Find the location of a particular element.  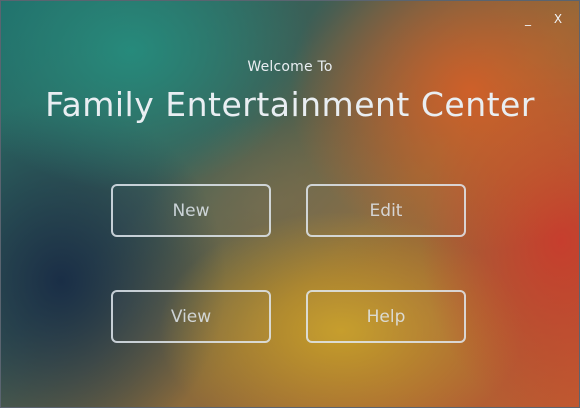

page-title: Family Entertainment Center is located at coordinates (290, 104).